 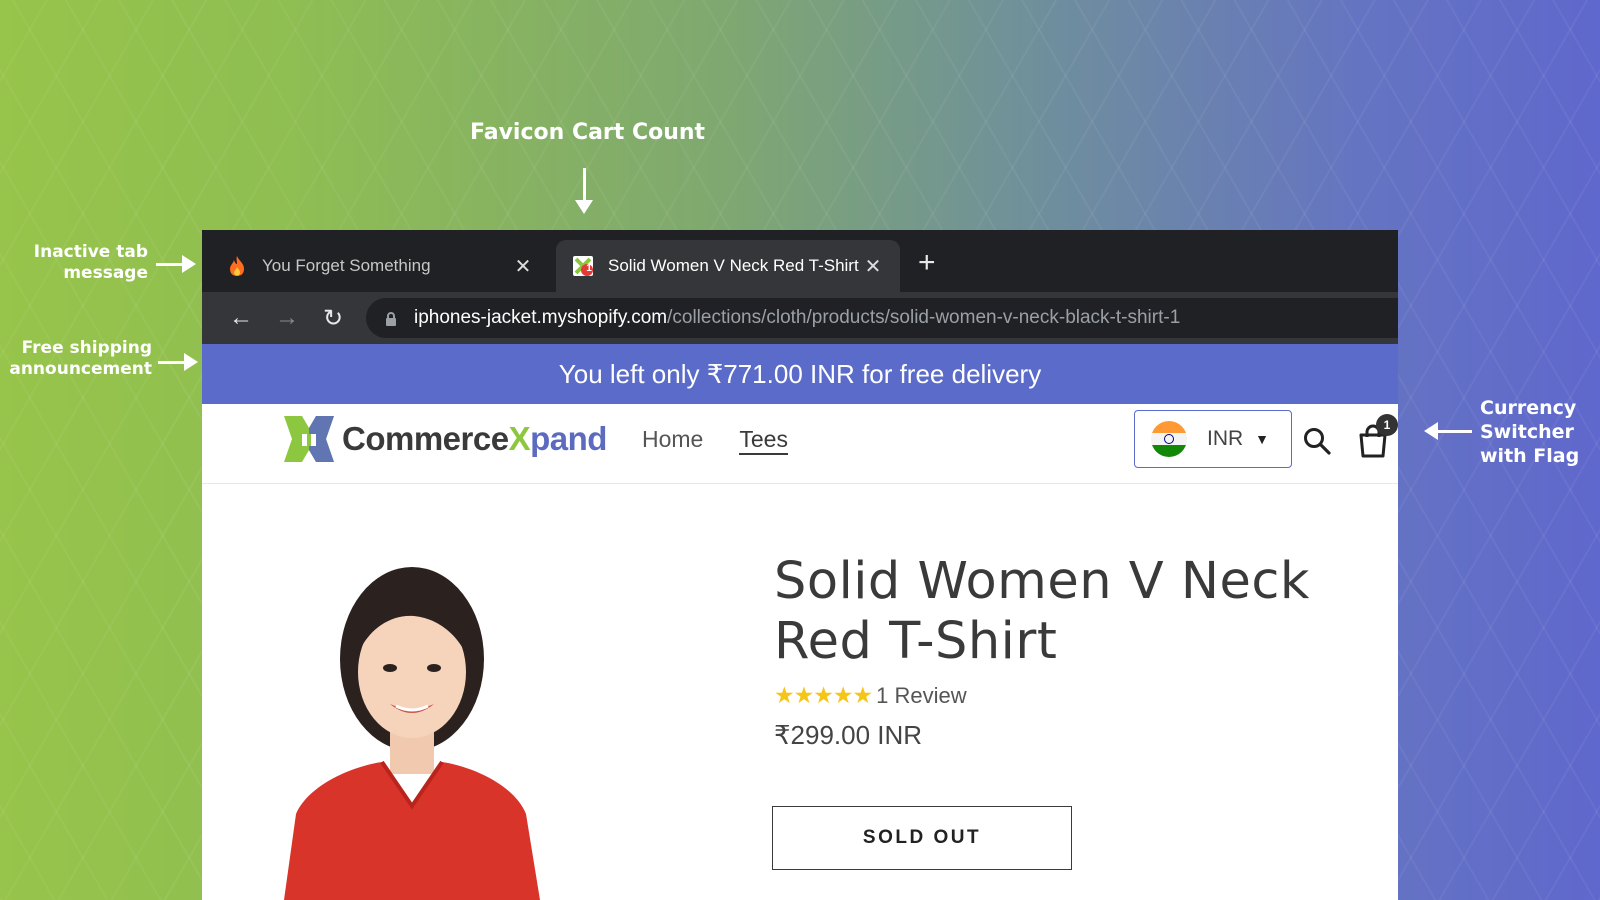 I want to click on fire-icon, so click(x=237, y=266).